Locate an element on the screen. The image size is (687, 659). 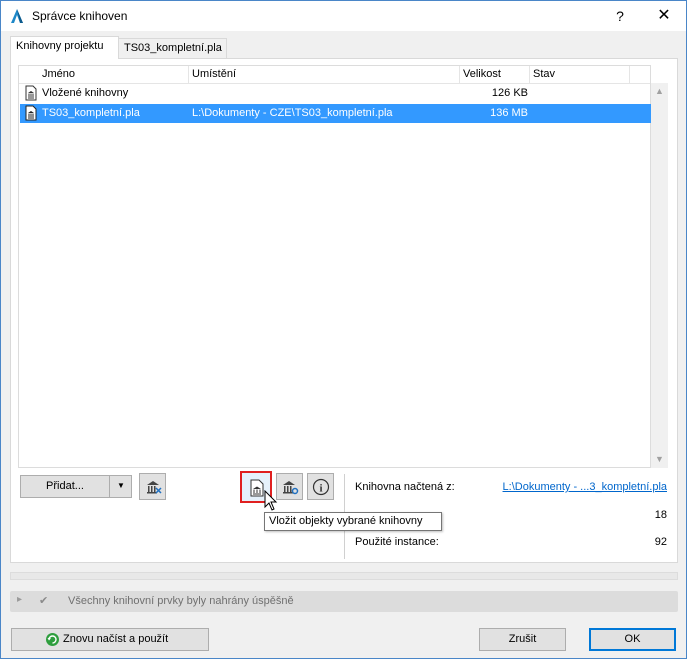
row-size: 136 MB is located at coordinates (509, 113).